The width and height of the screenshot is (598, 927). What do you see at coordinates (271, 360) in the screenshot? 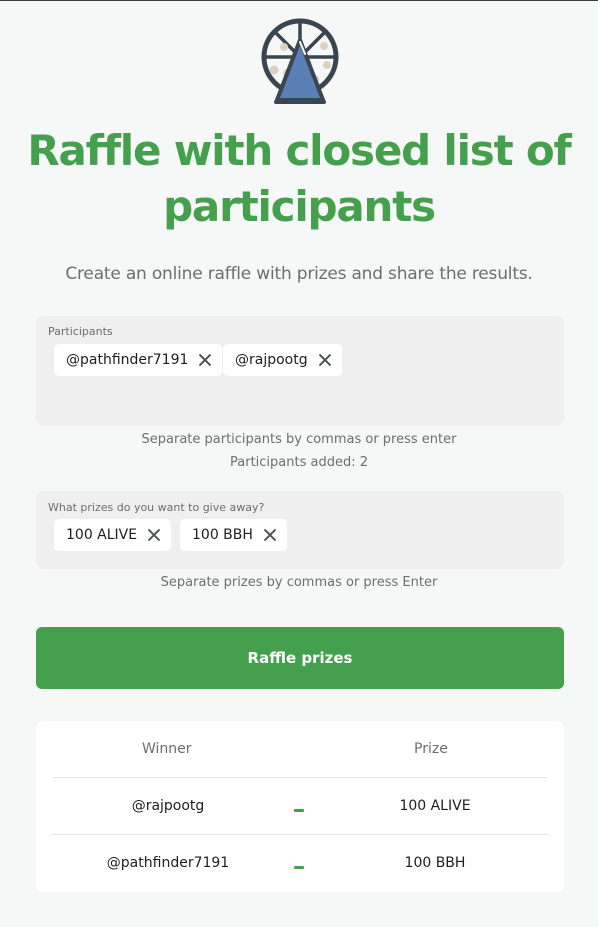
I see `participant-chip-label: @rajpootg` at bounding box center [271, 360].